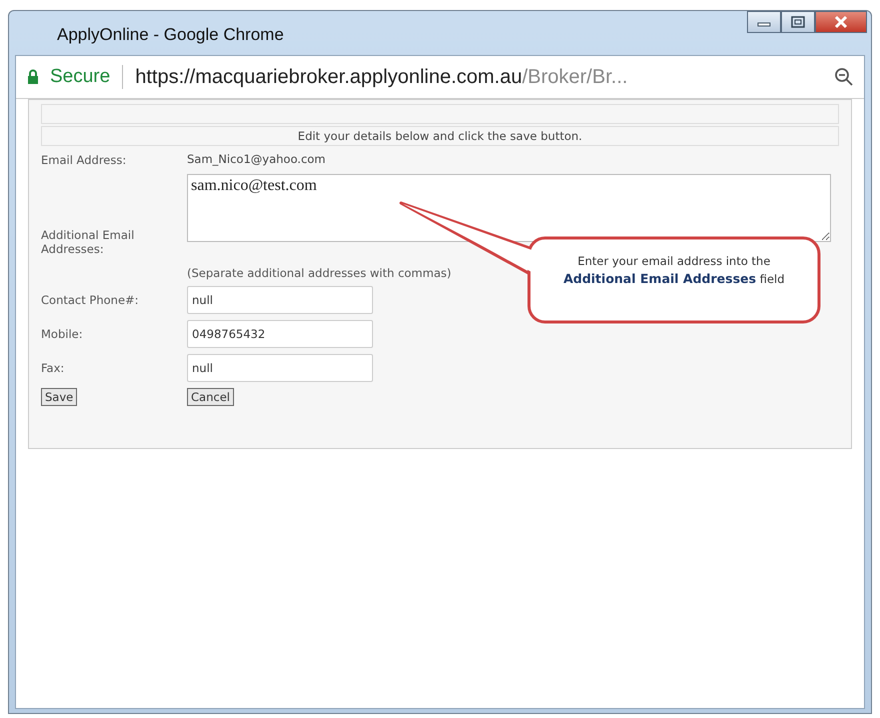  What do you see at coordinates (844, 77) in the screenshot?
I see `zoom-icon` at bounding box center [844, 77].